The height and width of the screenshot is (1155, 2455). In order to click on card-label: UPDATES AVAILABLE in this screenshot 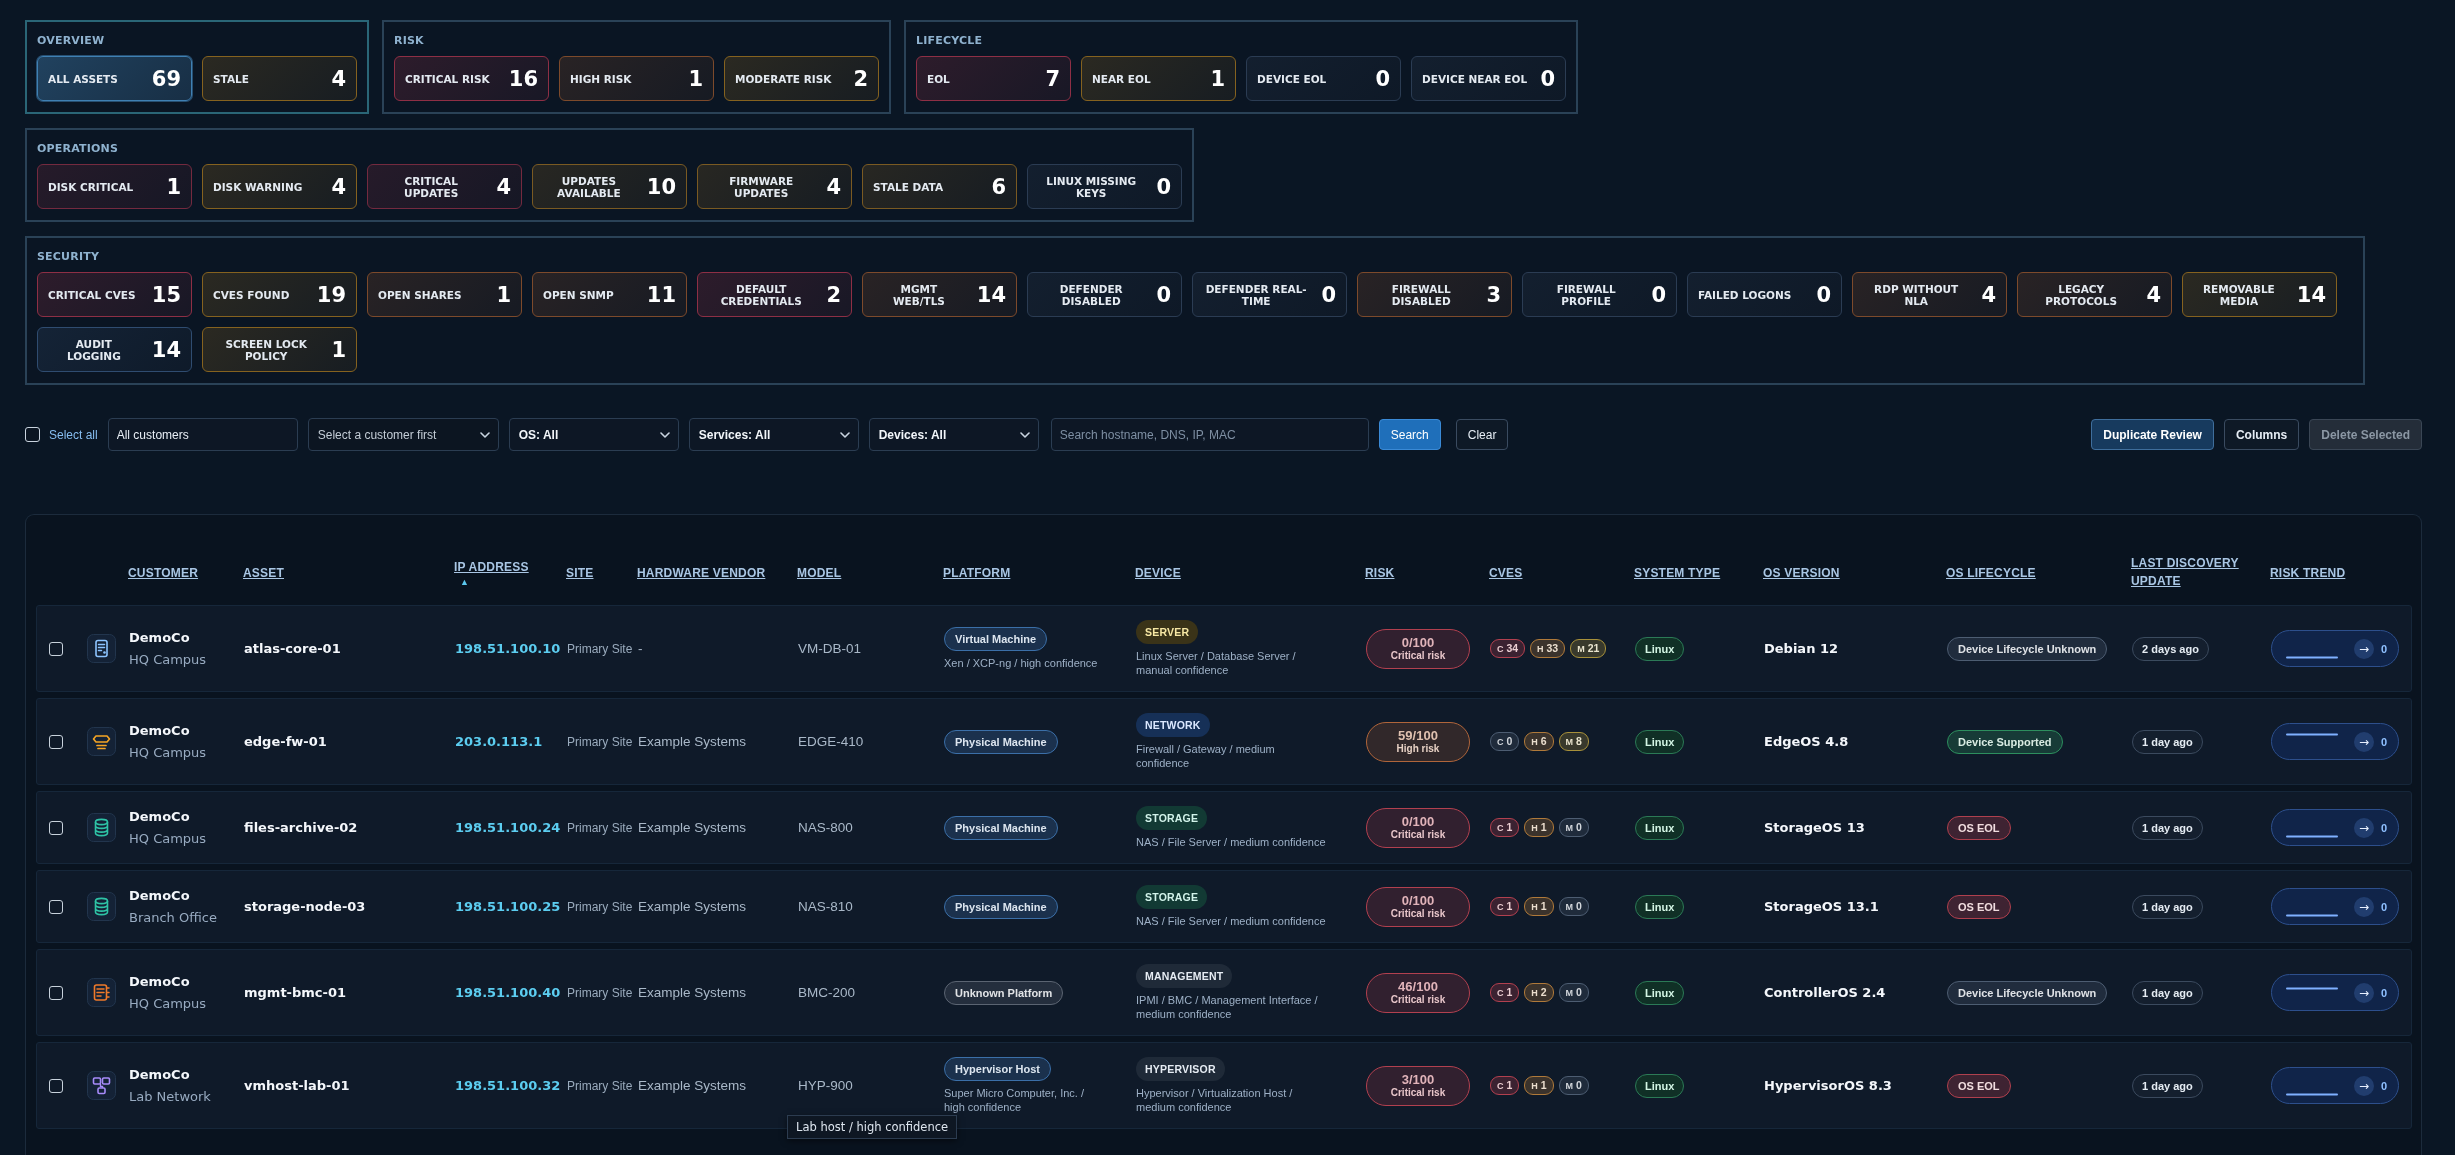, I will do `click(589, 186)`.